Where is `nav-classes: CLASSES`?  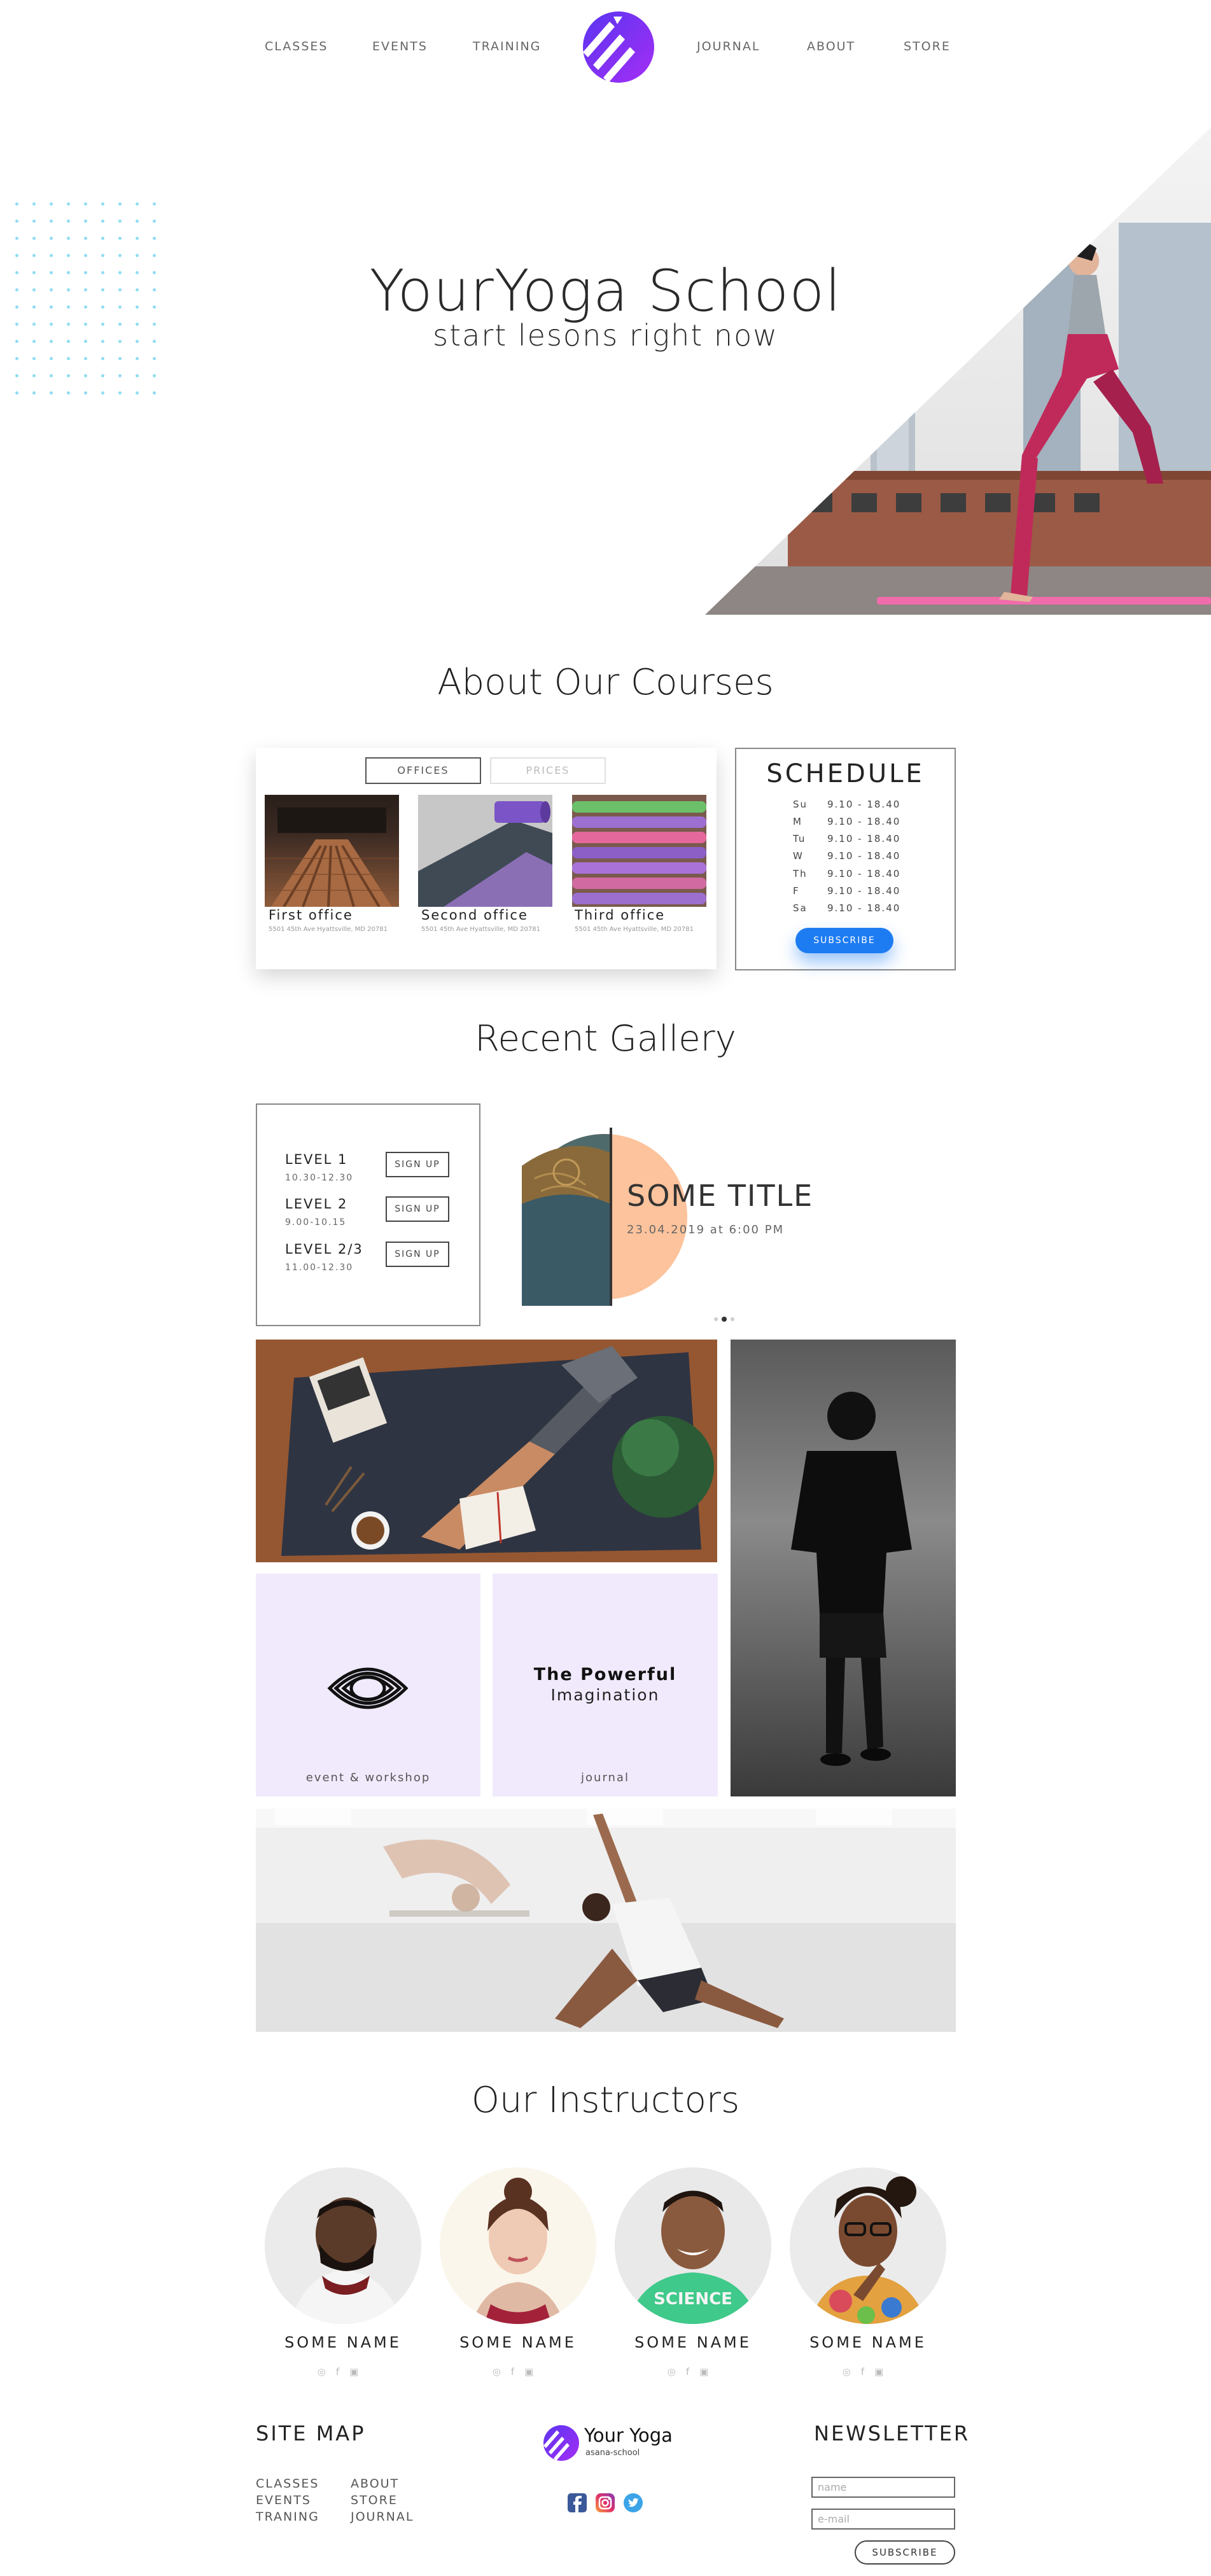
nav-classes: CLASSES is located at coordinates (296, 46).